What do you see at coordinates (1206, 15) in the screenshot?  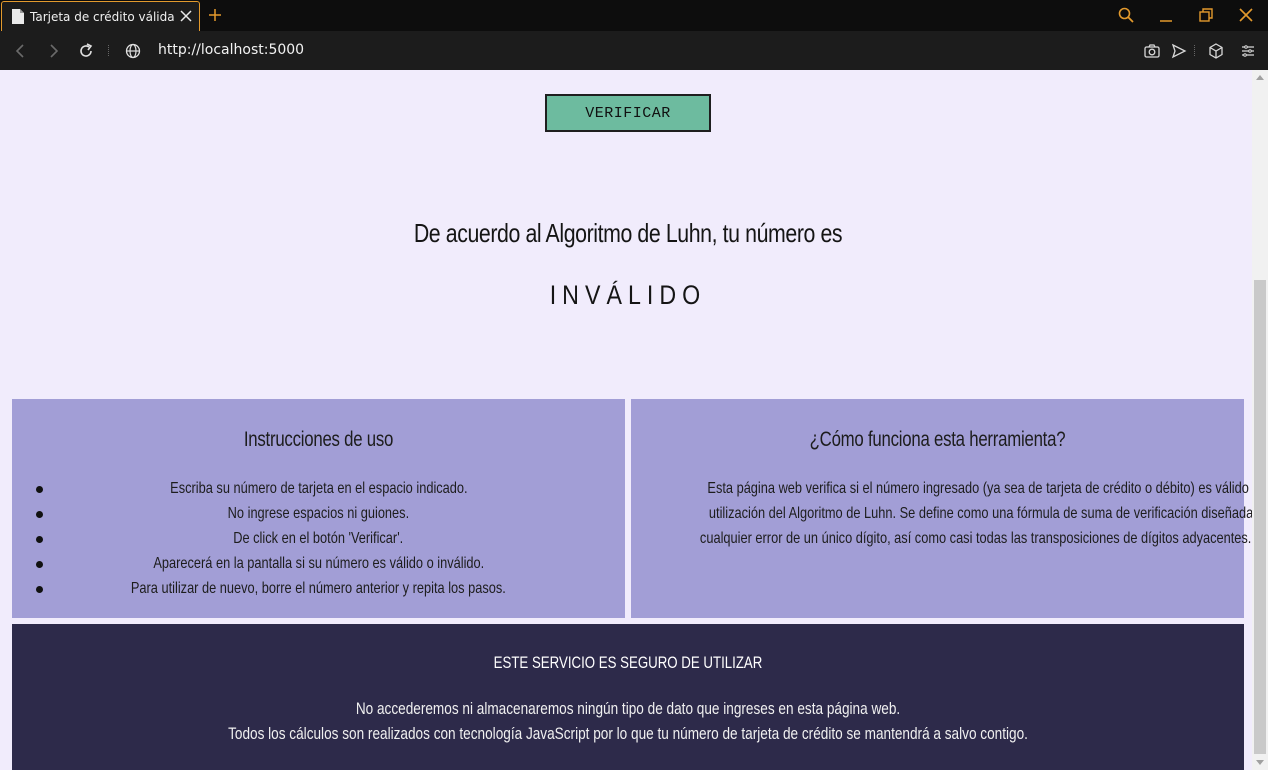 I see `restore-icon` at bounding box center [1206, 15].